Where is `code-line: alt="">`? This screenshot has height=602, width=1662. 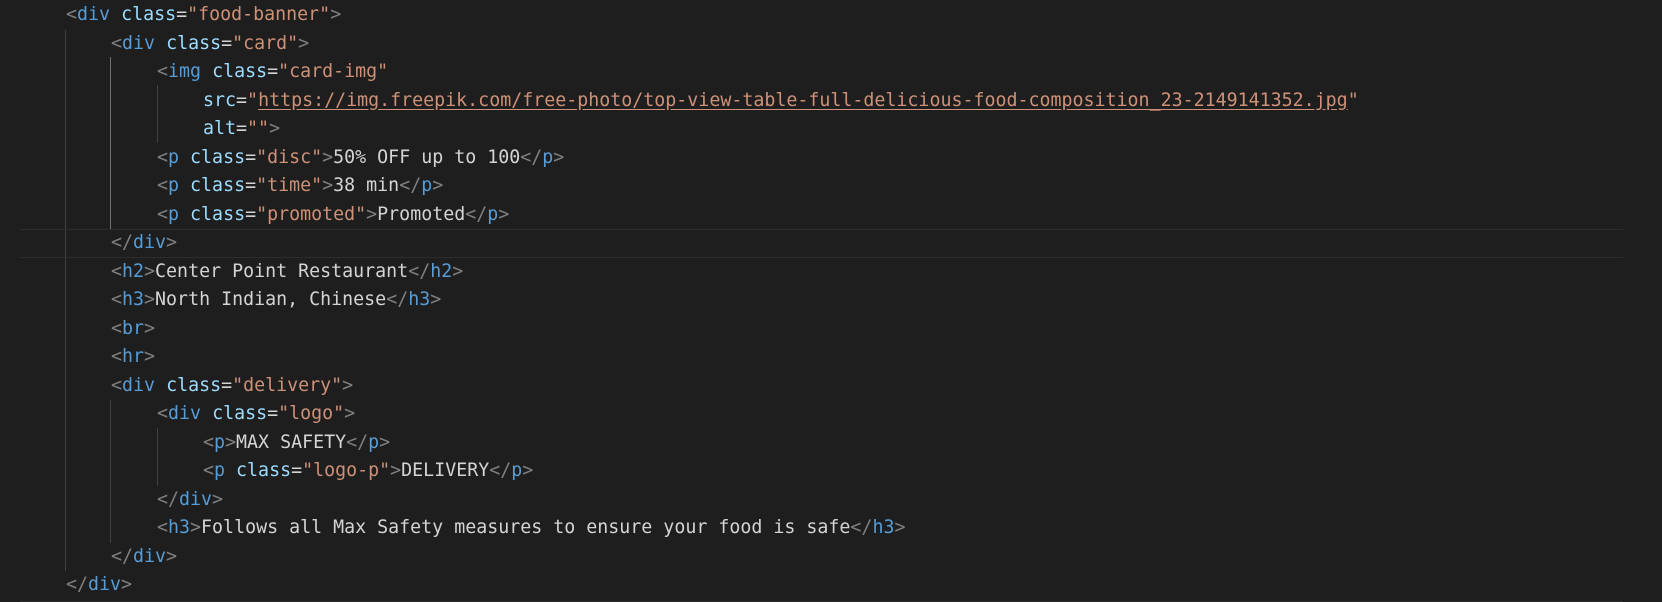 code-line: alt=""> is located at coordinates (831, 129).